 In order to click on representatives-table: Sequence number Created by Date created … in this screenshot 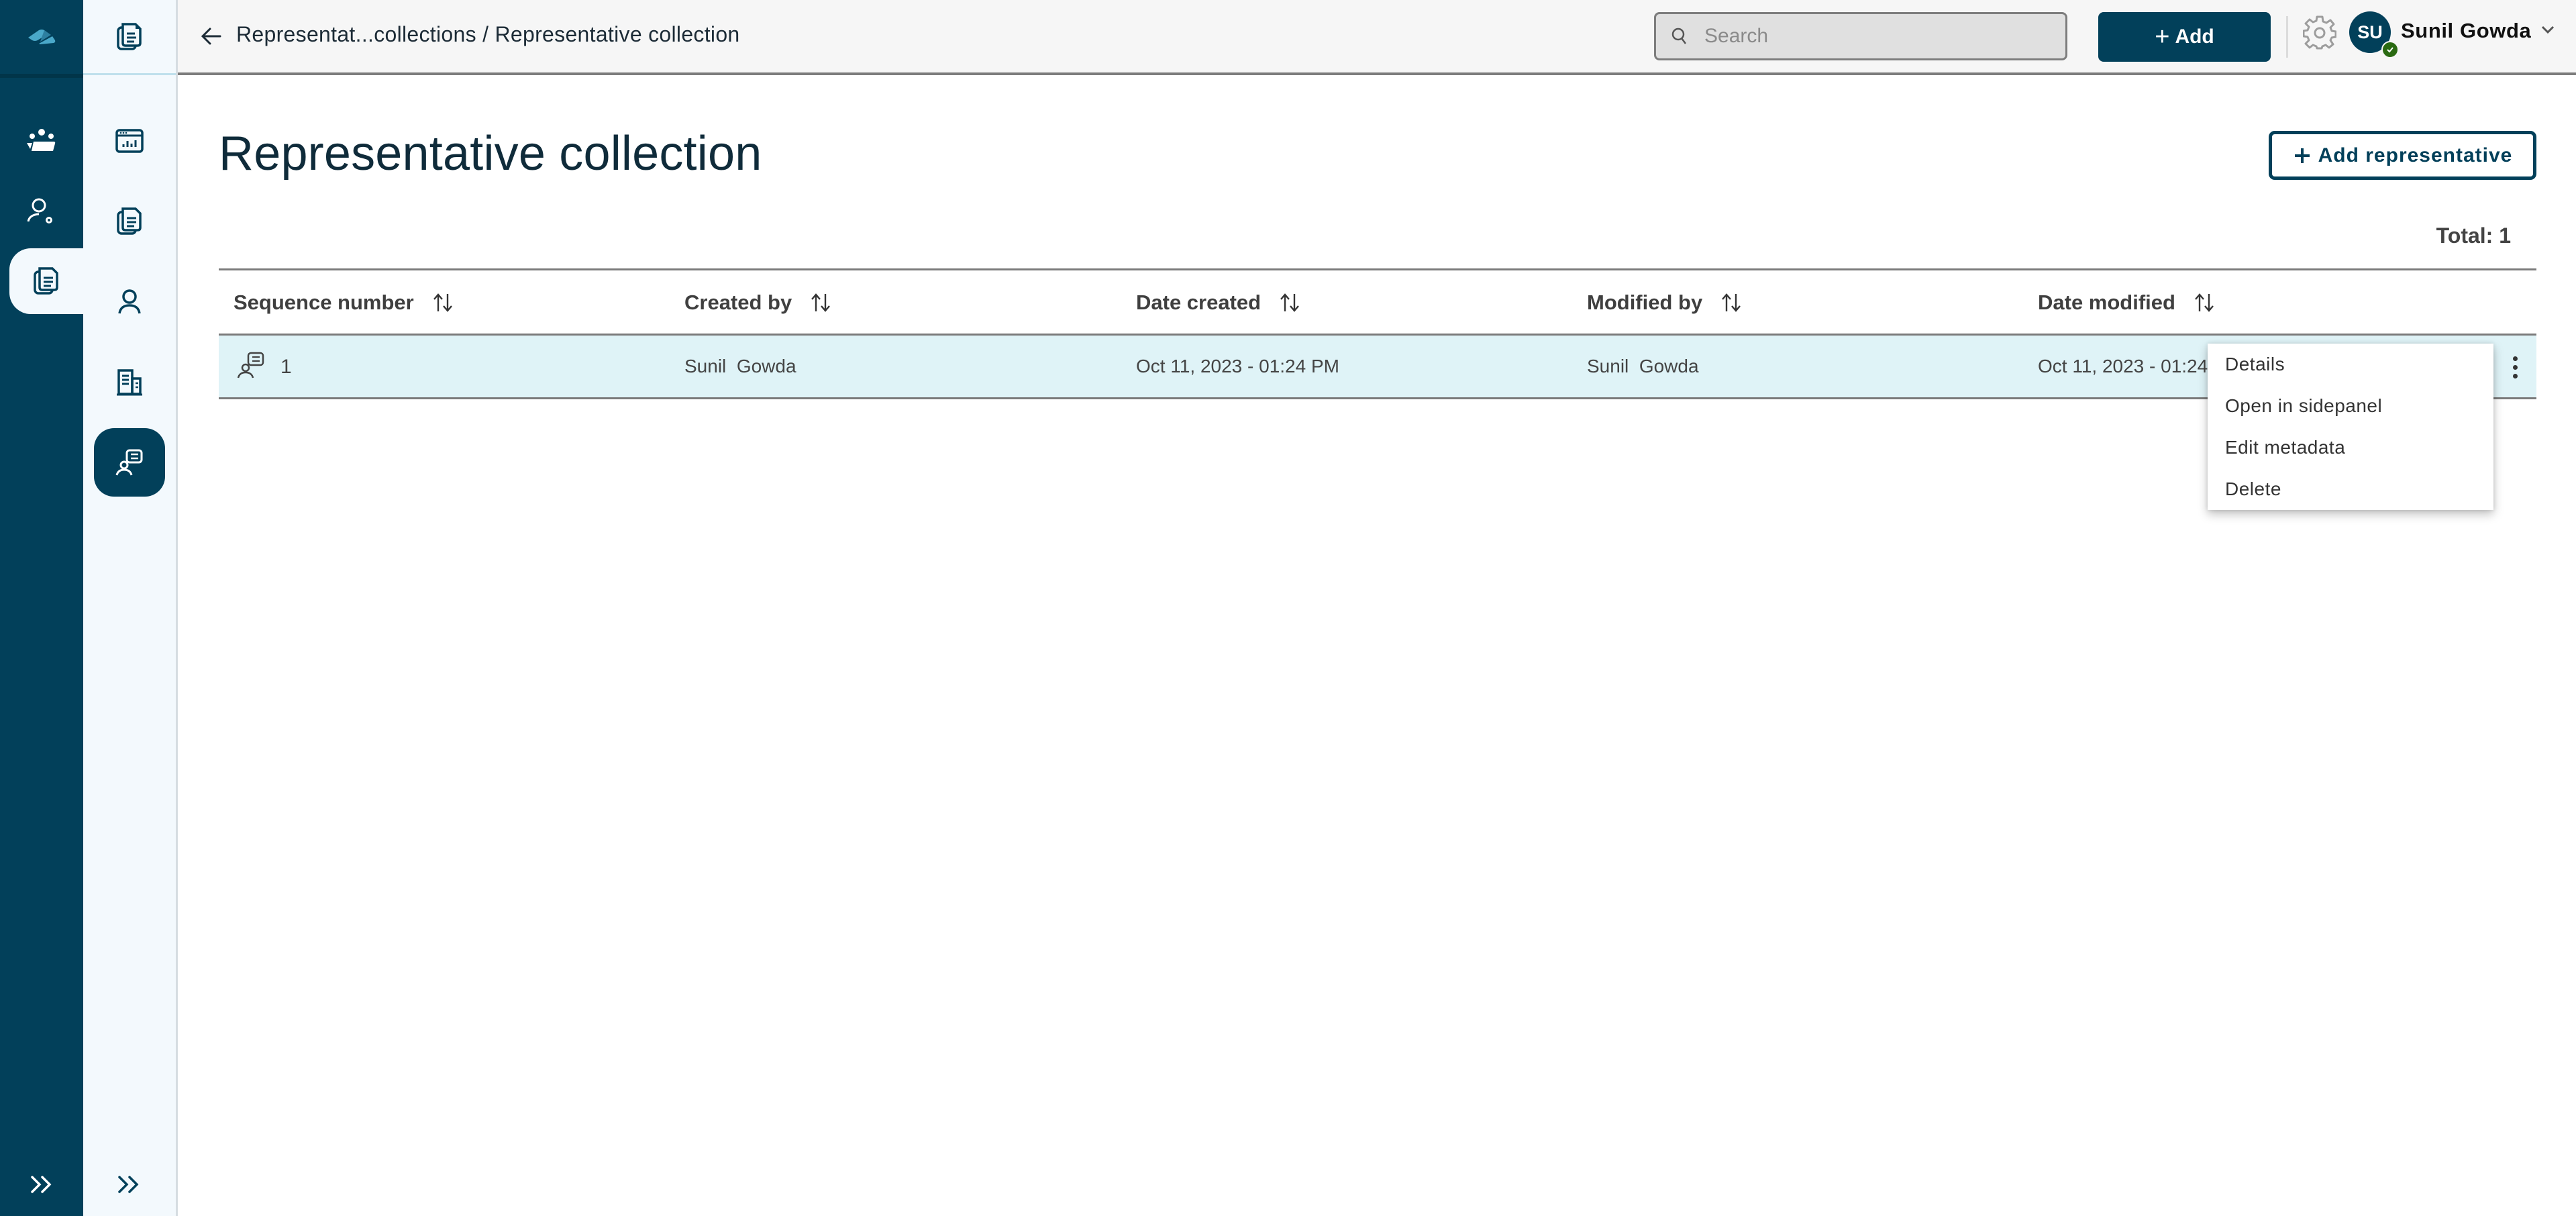, I will do `click(1377, 333)`.